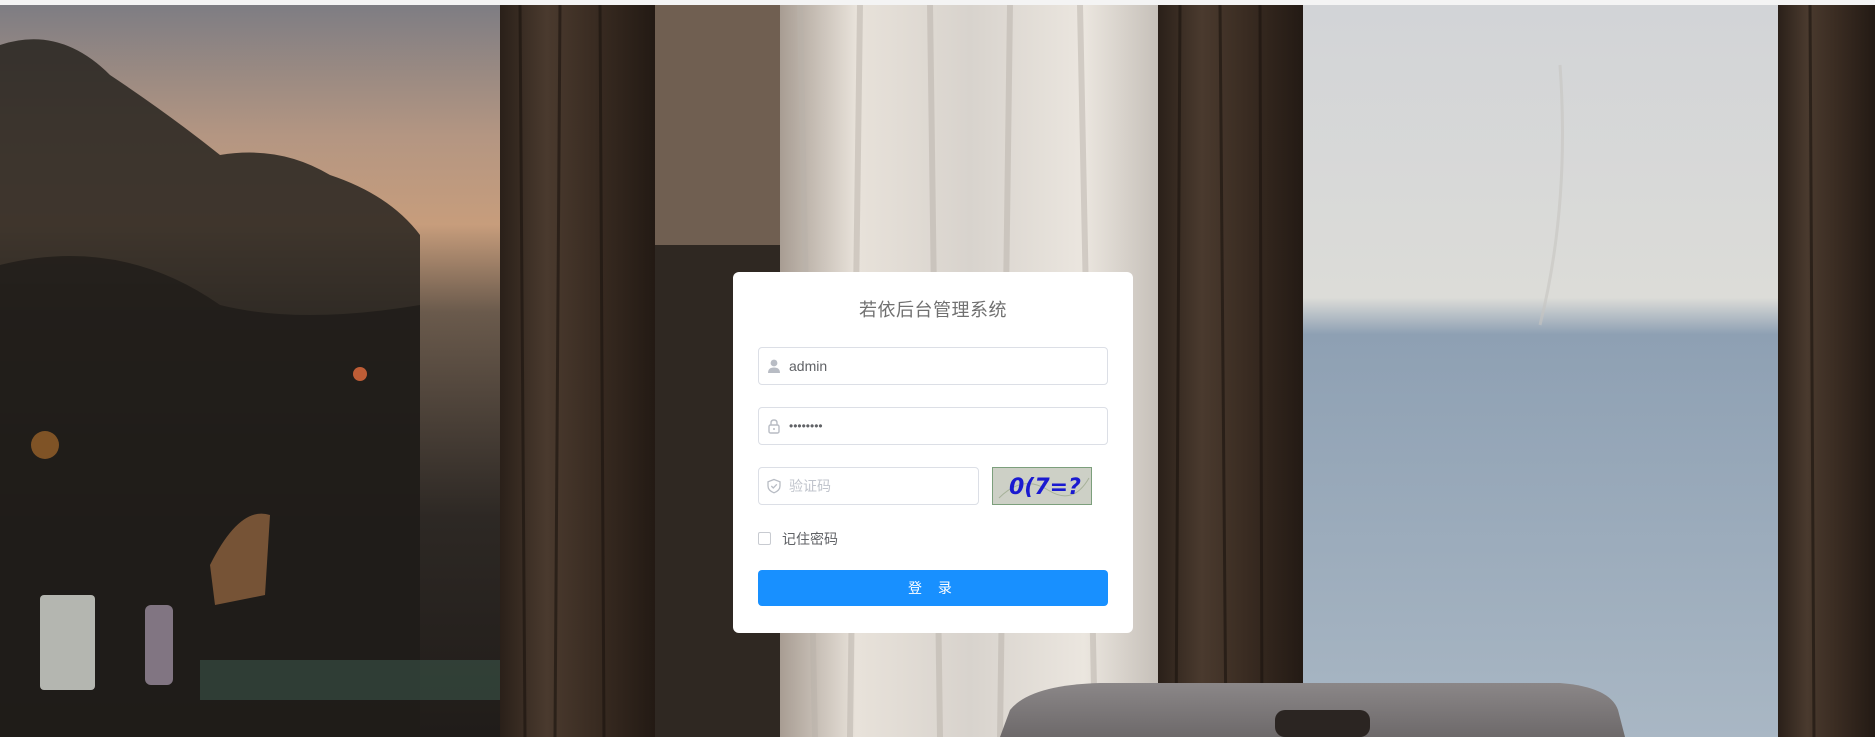 This screenshot has height=737, width=1875. What do you see at coordinates (808, 366) in the screenshot?
I see `username-value: admin` at bounding box center [808, 366].